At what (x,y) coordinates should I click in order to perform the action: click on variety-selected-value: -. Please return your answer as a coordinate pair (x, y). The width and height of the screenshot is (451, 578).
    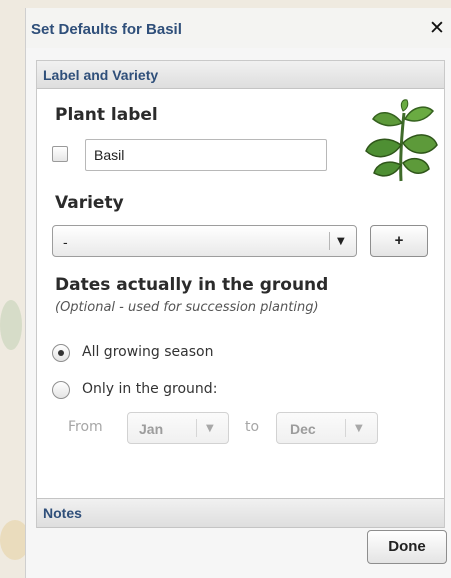
    Looking at the image, I should click on (65, 242).